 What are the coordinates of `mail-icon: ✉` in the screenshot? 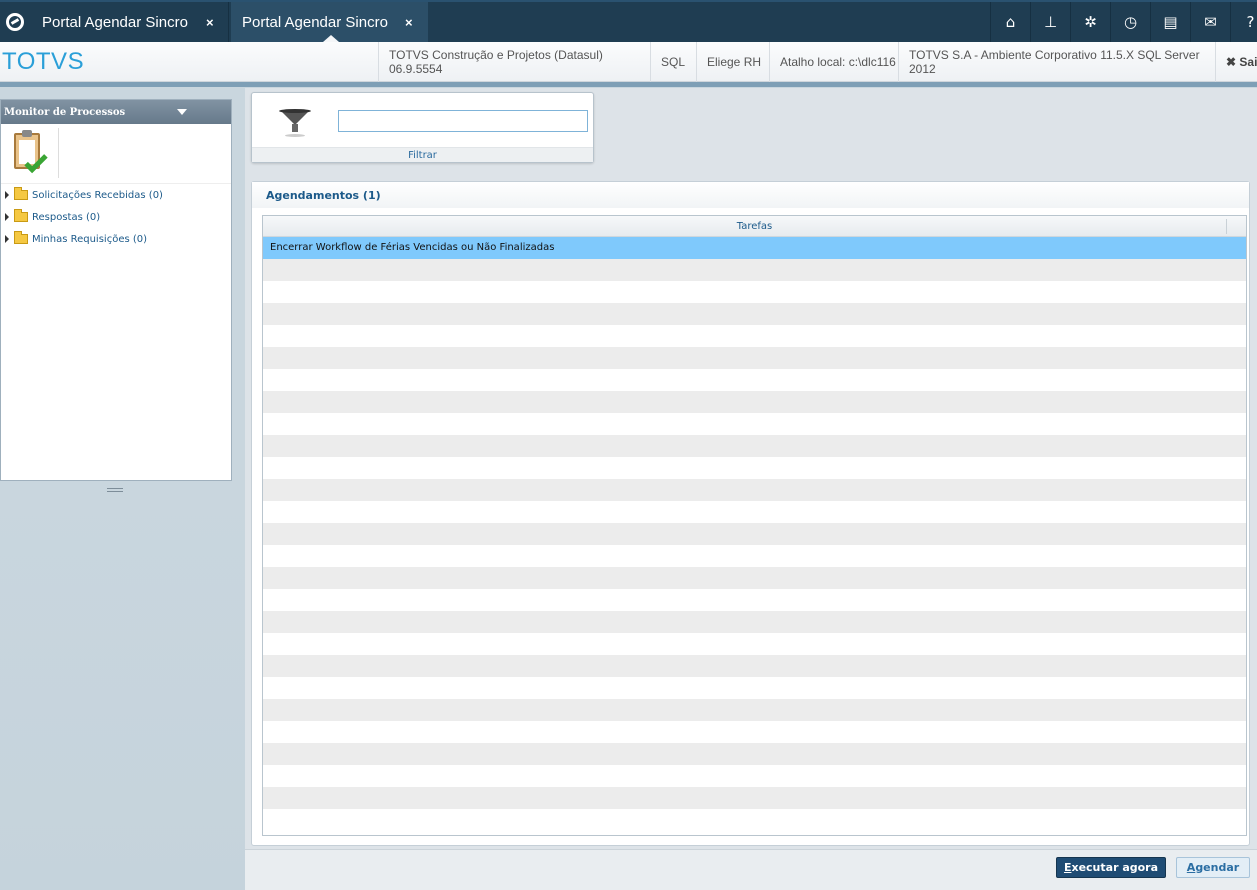 It's located at (1210, 22).